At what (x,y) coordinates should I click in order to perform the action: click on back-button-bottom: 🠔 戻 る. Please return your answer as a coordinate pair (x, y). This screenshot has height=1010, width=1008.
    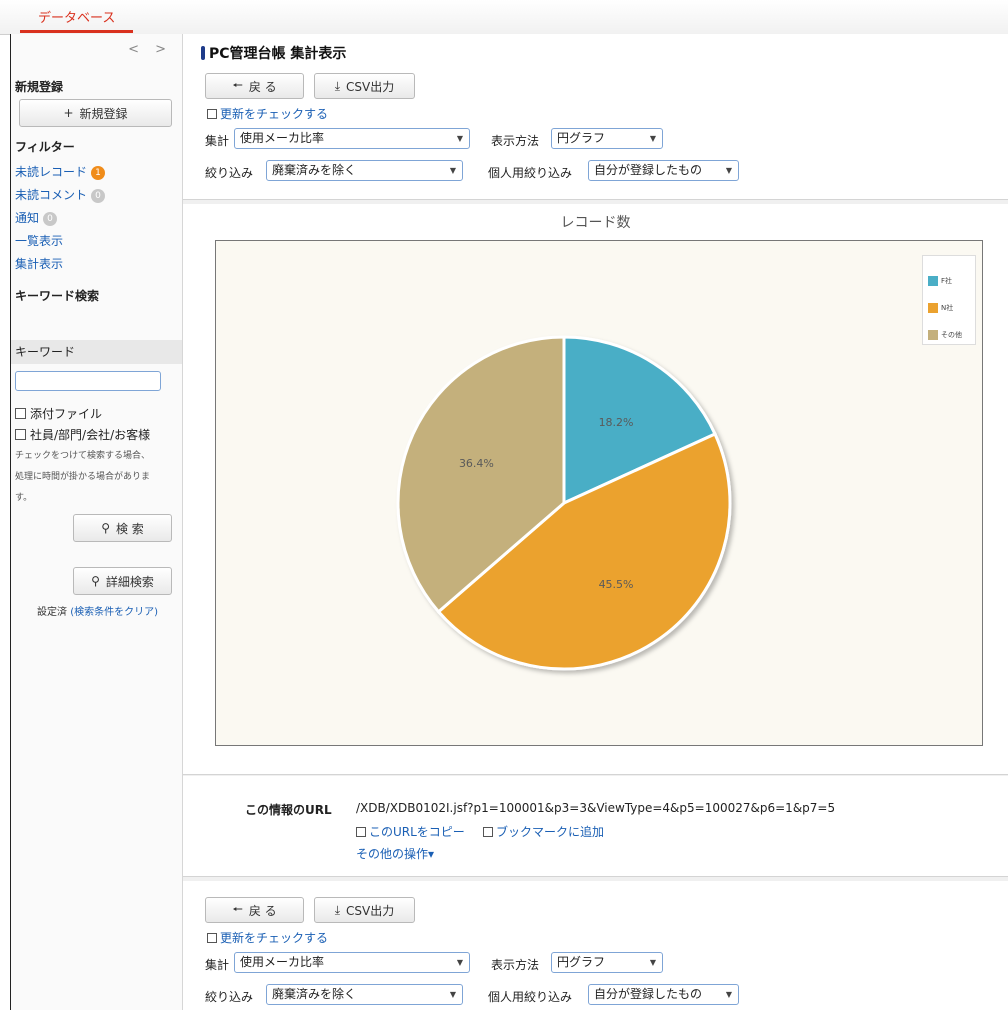
    Looking at the image, I should click on (254, 910).